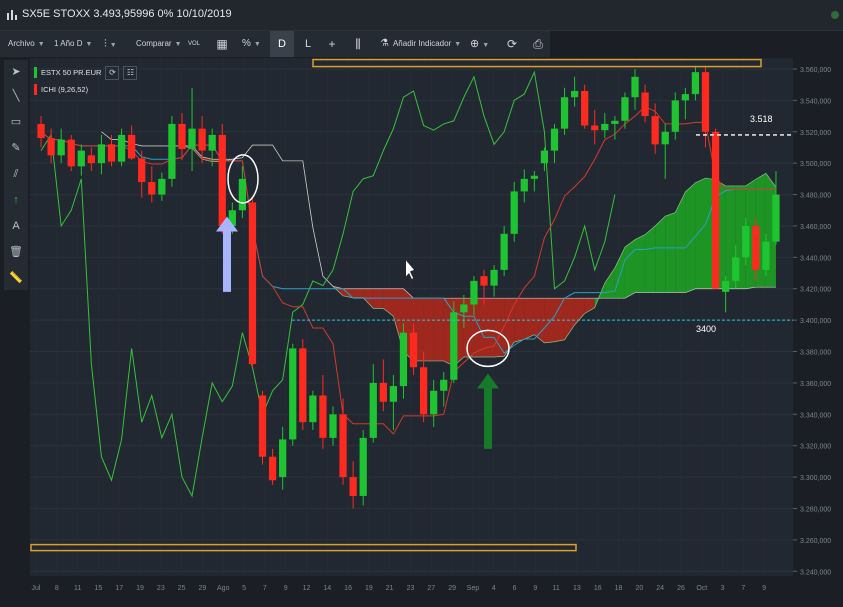 This screenshot has width=843, height=607. I want to click on pen-icon: ✎, so click(16, 148).